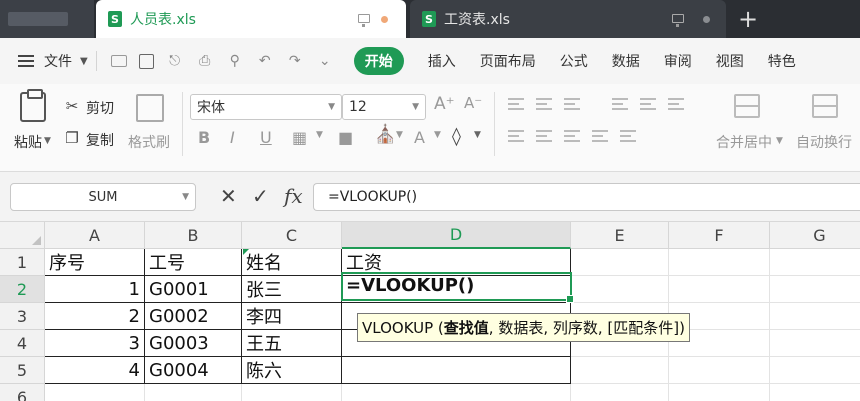 This screenshot has height=401, width=860. Describe the element at coordinates (292, 370) in the screenshot. I see `cell-c5: 陈六` at that location.